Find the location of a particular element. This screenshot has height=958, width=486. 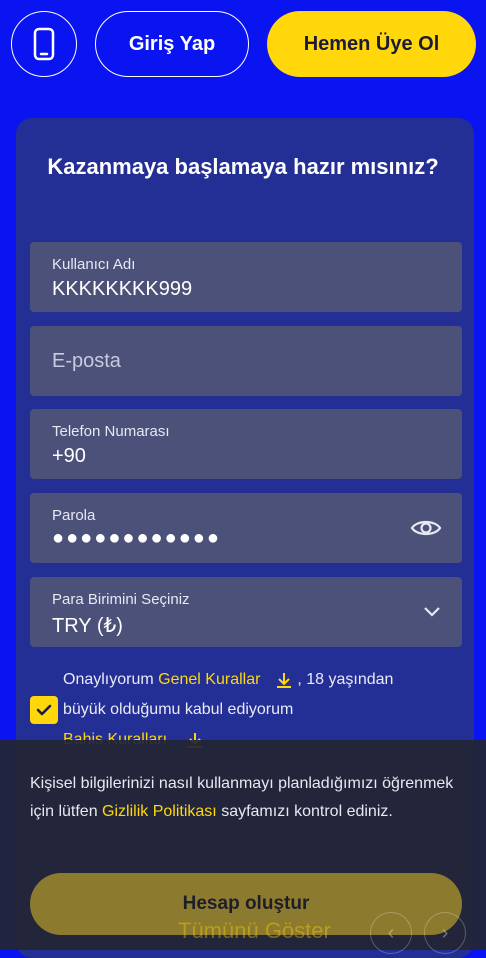

phone-label: Telefon Numarası is located at coordinates (111, 431).